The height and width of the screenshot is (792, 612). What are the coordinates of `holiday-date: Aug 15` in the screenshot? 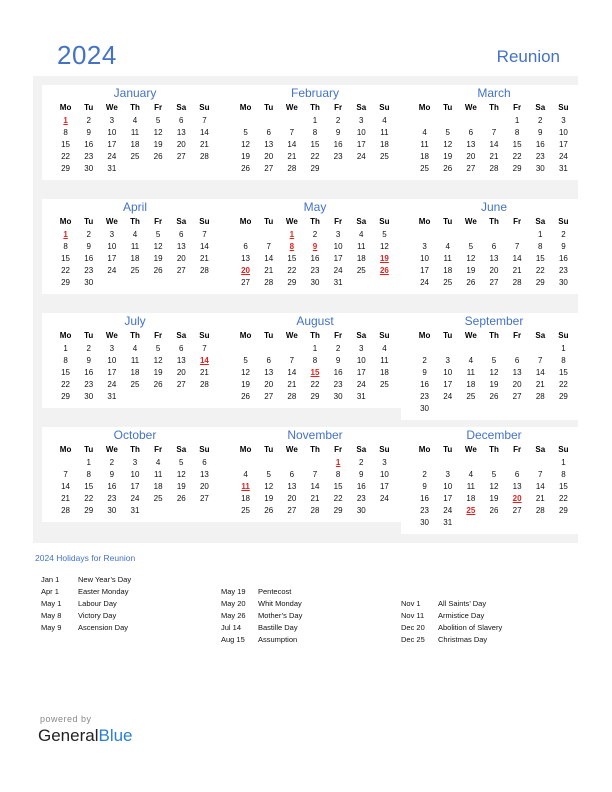 It's located at (233, 639).